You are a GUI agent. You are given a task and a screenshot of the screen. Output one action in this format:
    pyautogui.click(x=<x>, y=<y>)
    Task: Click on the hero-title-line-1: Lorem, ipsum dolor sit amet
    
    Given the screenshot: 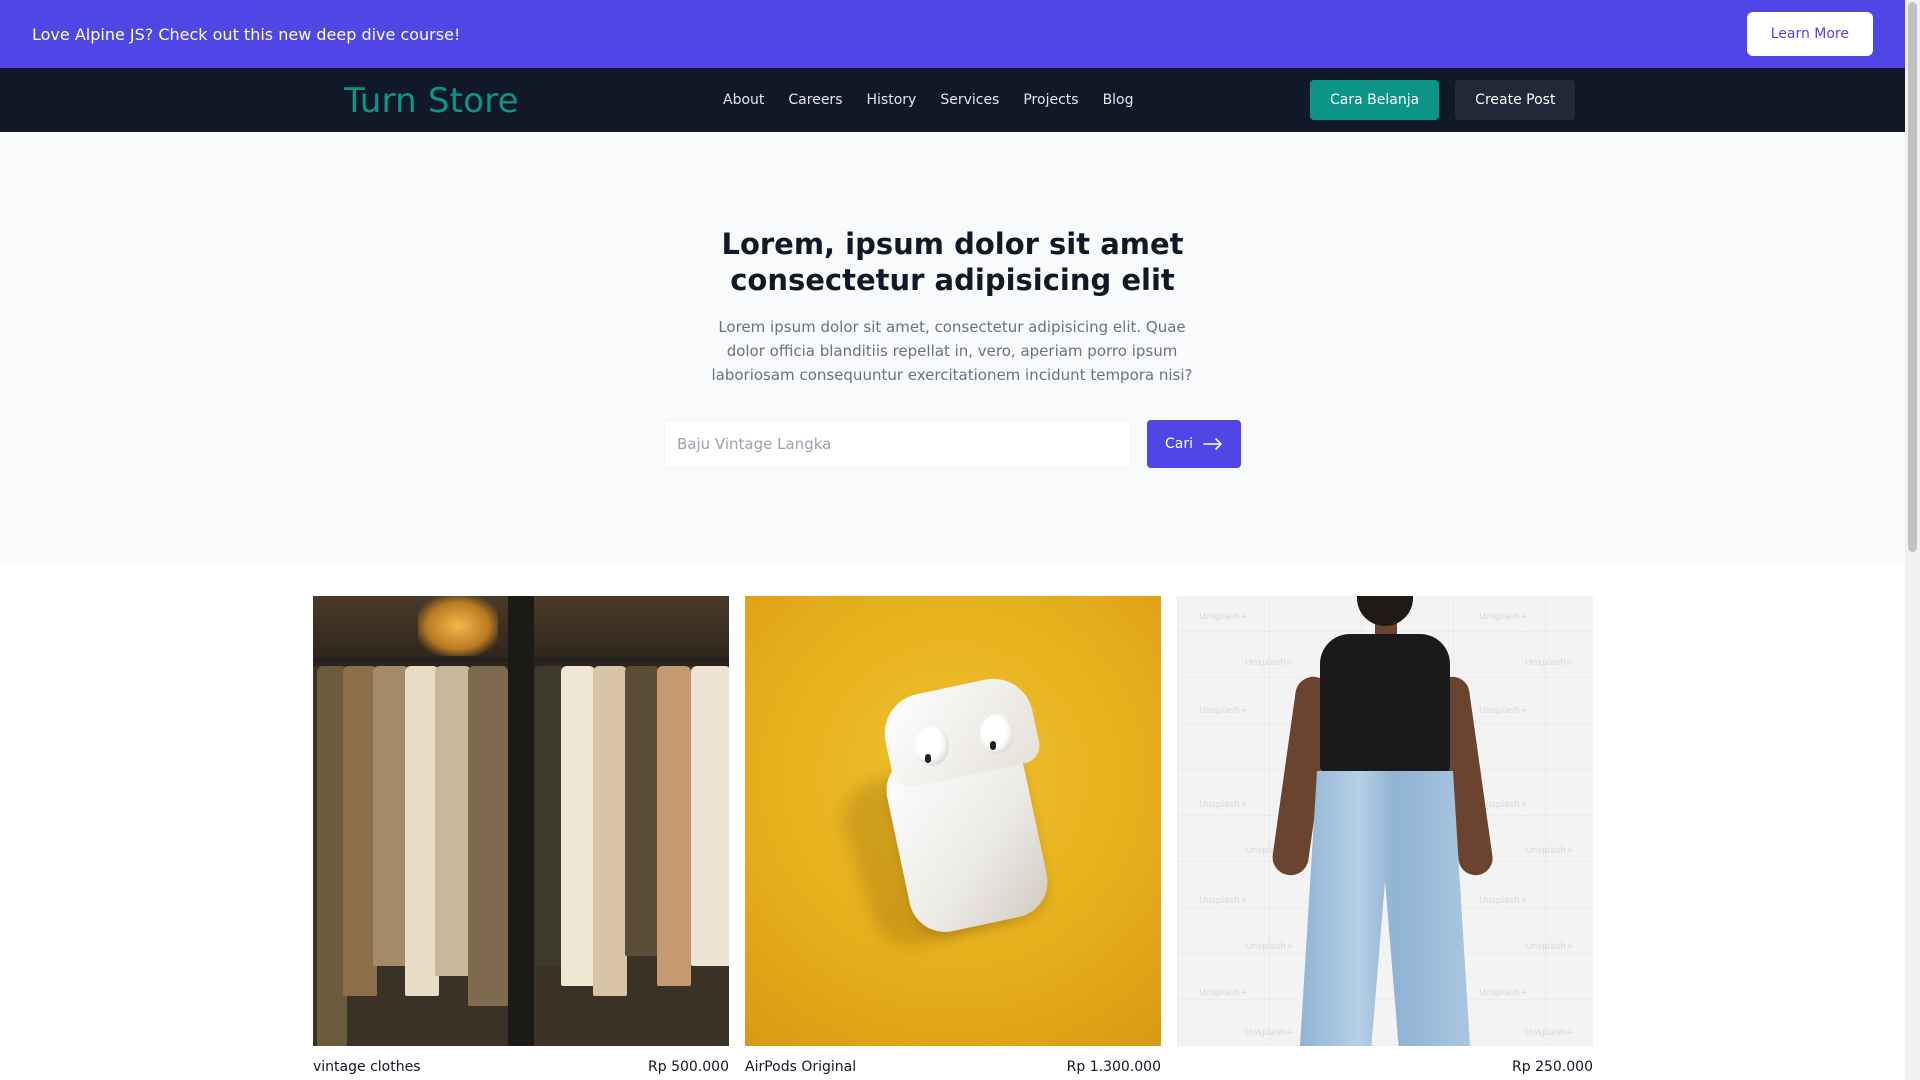 What is the action you would take?
    pyautogui.click(x=952, y=244)
    